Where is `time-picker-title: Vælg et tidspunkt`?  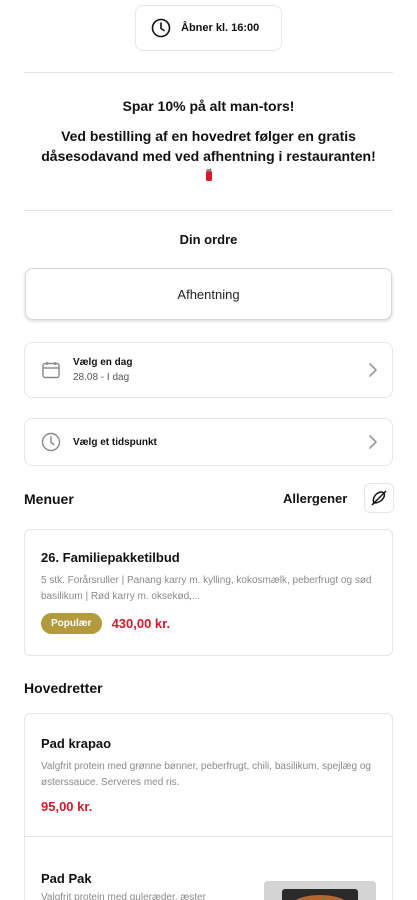
time-picker-title: Vælg et tidspunkt is located at coordinates (115, 442).